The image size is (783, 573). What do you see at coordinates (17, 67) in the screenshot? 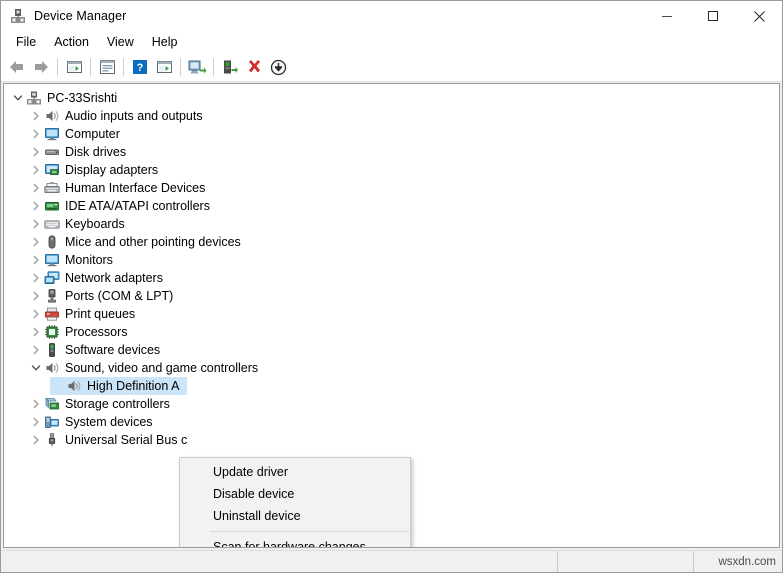
I see `back-icon` at bounding box center [17, 67].